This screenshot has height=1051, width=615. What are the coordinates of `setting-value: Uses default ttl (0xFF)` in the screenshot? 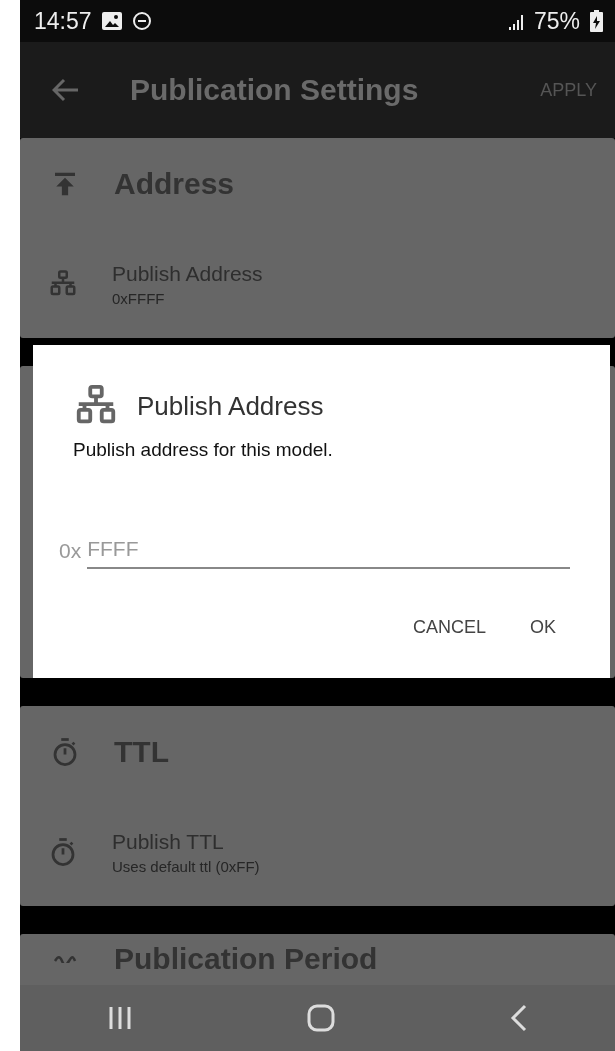 It's located at (186, 866).